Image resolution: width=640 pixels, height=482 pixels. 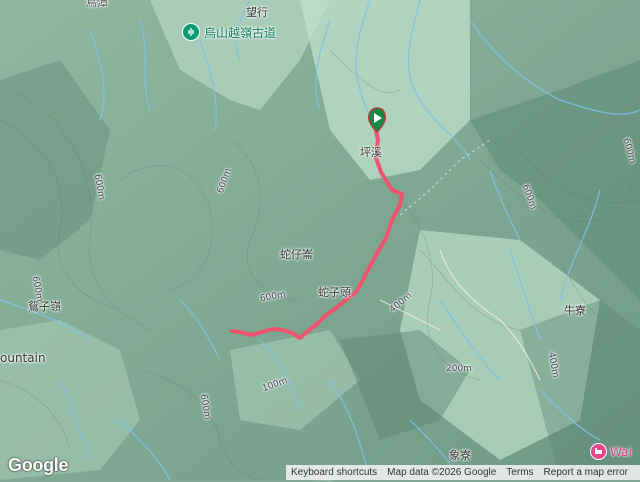 What do you see at coordinates (442, 472) in the screenshot?
I see `map-data-label: Map data ©2026 Google` at bounding box center [442, 472].